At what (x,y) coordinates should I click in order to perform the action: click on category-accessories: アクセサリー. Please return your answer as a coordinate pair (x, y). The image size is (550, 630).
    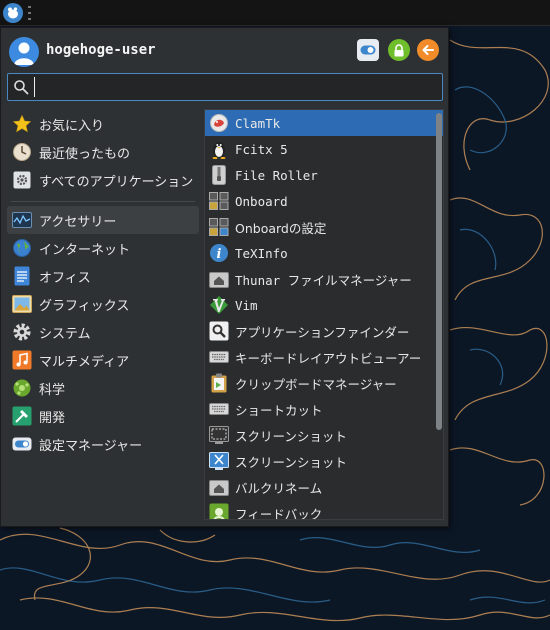
    Looking at the image, I should click on (103, 220).